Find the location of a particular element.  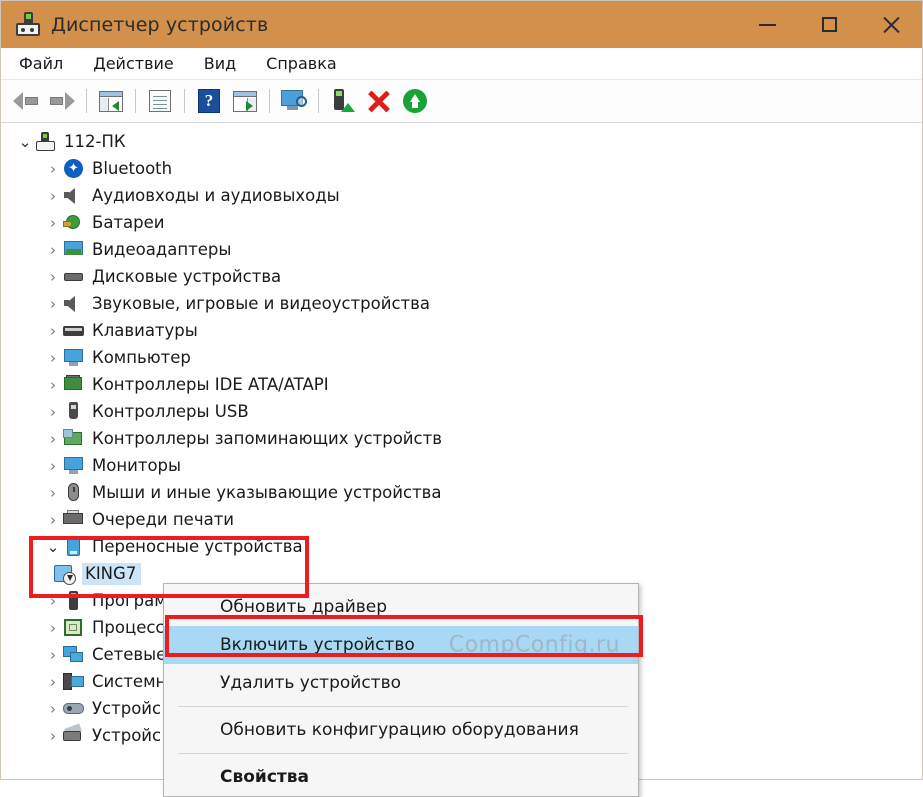

tree-item-label: Bluetooth is located at coordinates (132, 168).